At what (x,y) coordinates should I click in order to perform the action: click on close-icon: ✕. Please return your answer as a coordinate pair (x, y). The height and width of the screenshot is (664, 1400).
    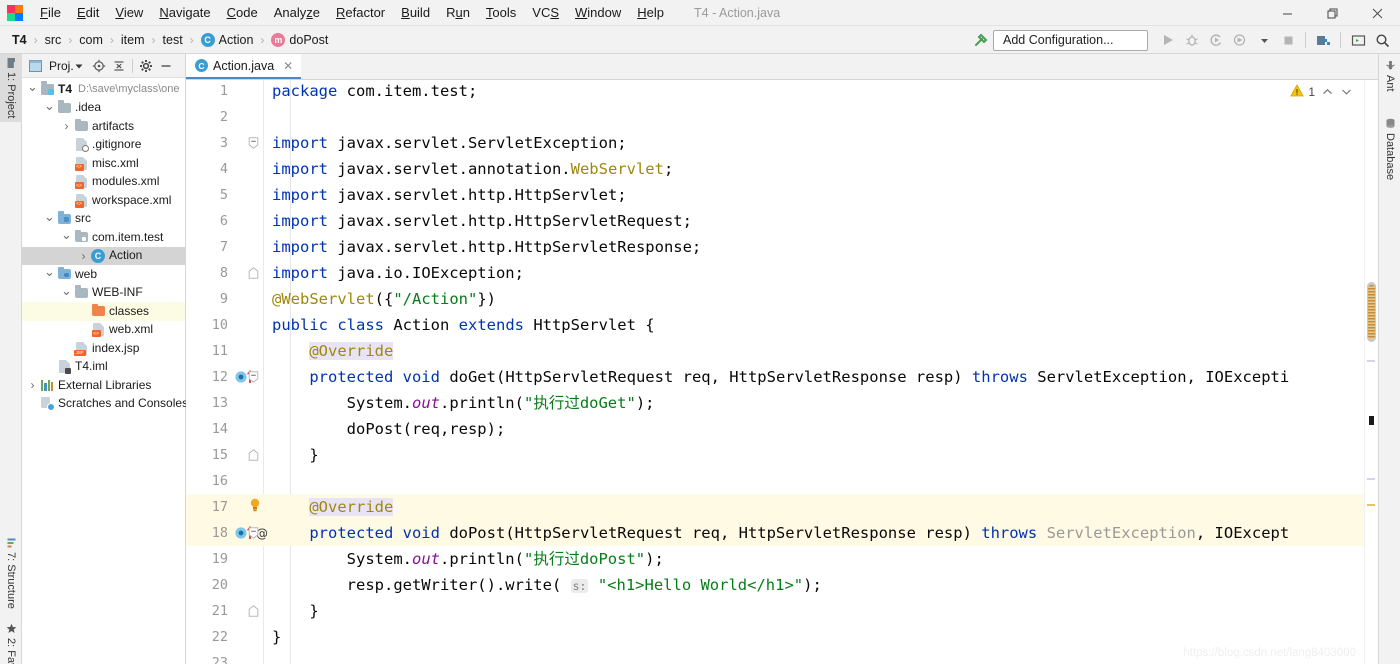
    Looking at the image, I should click on (288, 66).